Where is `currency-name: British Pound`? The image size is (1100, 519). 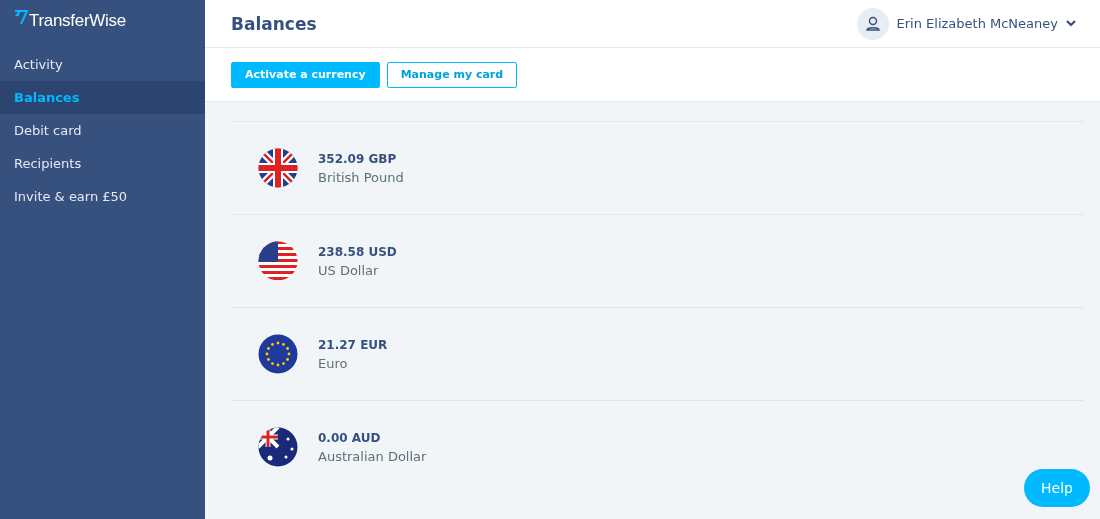 currency-name: British Pound is located at coordinates (361, 177).